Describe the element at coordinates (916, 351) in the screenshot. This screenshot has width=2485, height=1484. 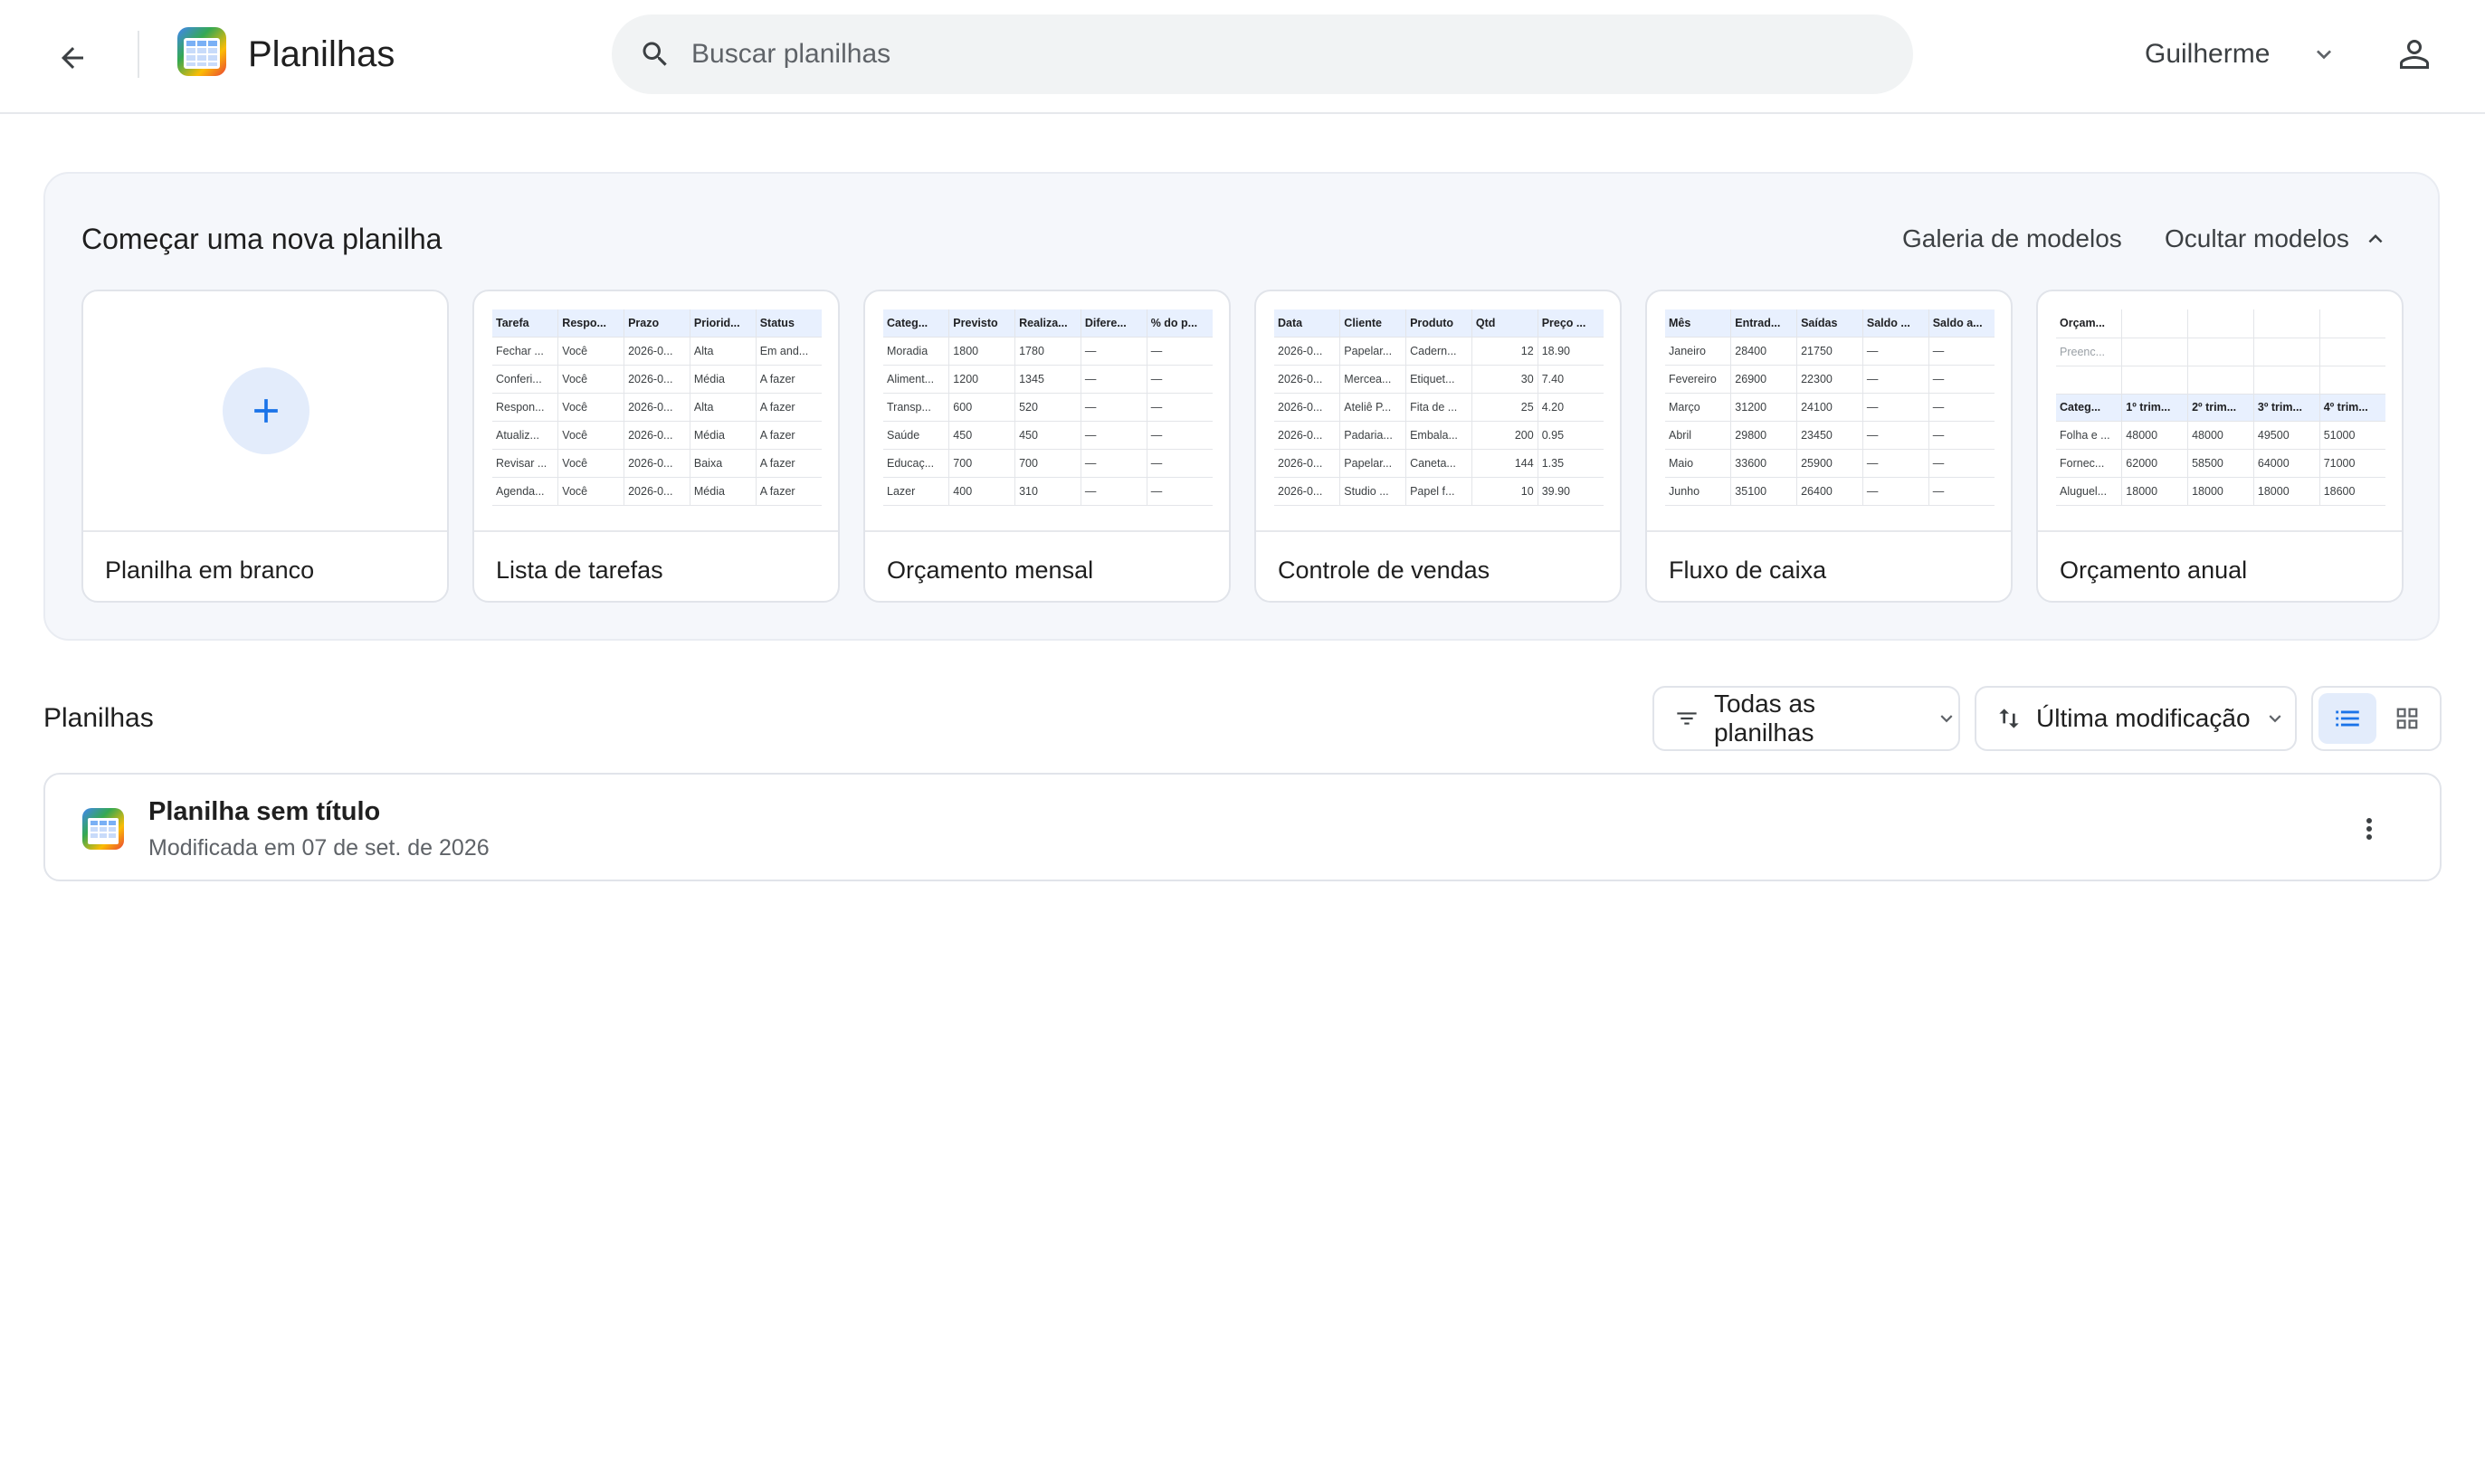
I see `table-cell: Moradia` at that location.